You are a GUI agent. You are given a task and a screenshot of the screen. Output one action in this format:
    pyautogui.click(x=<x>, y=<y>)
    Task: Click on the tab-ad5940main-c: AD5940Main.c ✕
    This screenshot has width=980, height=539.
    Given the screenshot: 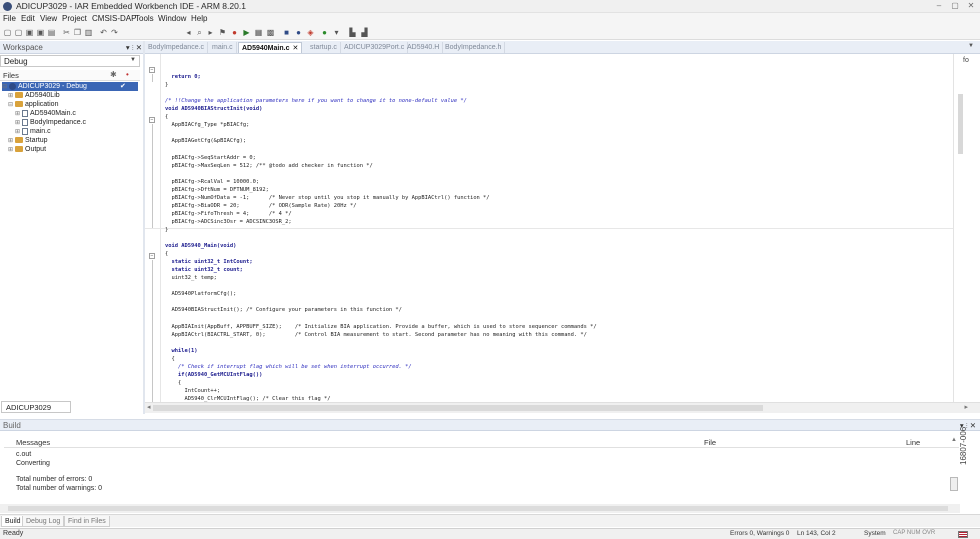 What is the action you would take?
    pyautogui.click(x=270, y=47)
    